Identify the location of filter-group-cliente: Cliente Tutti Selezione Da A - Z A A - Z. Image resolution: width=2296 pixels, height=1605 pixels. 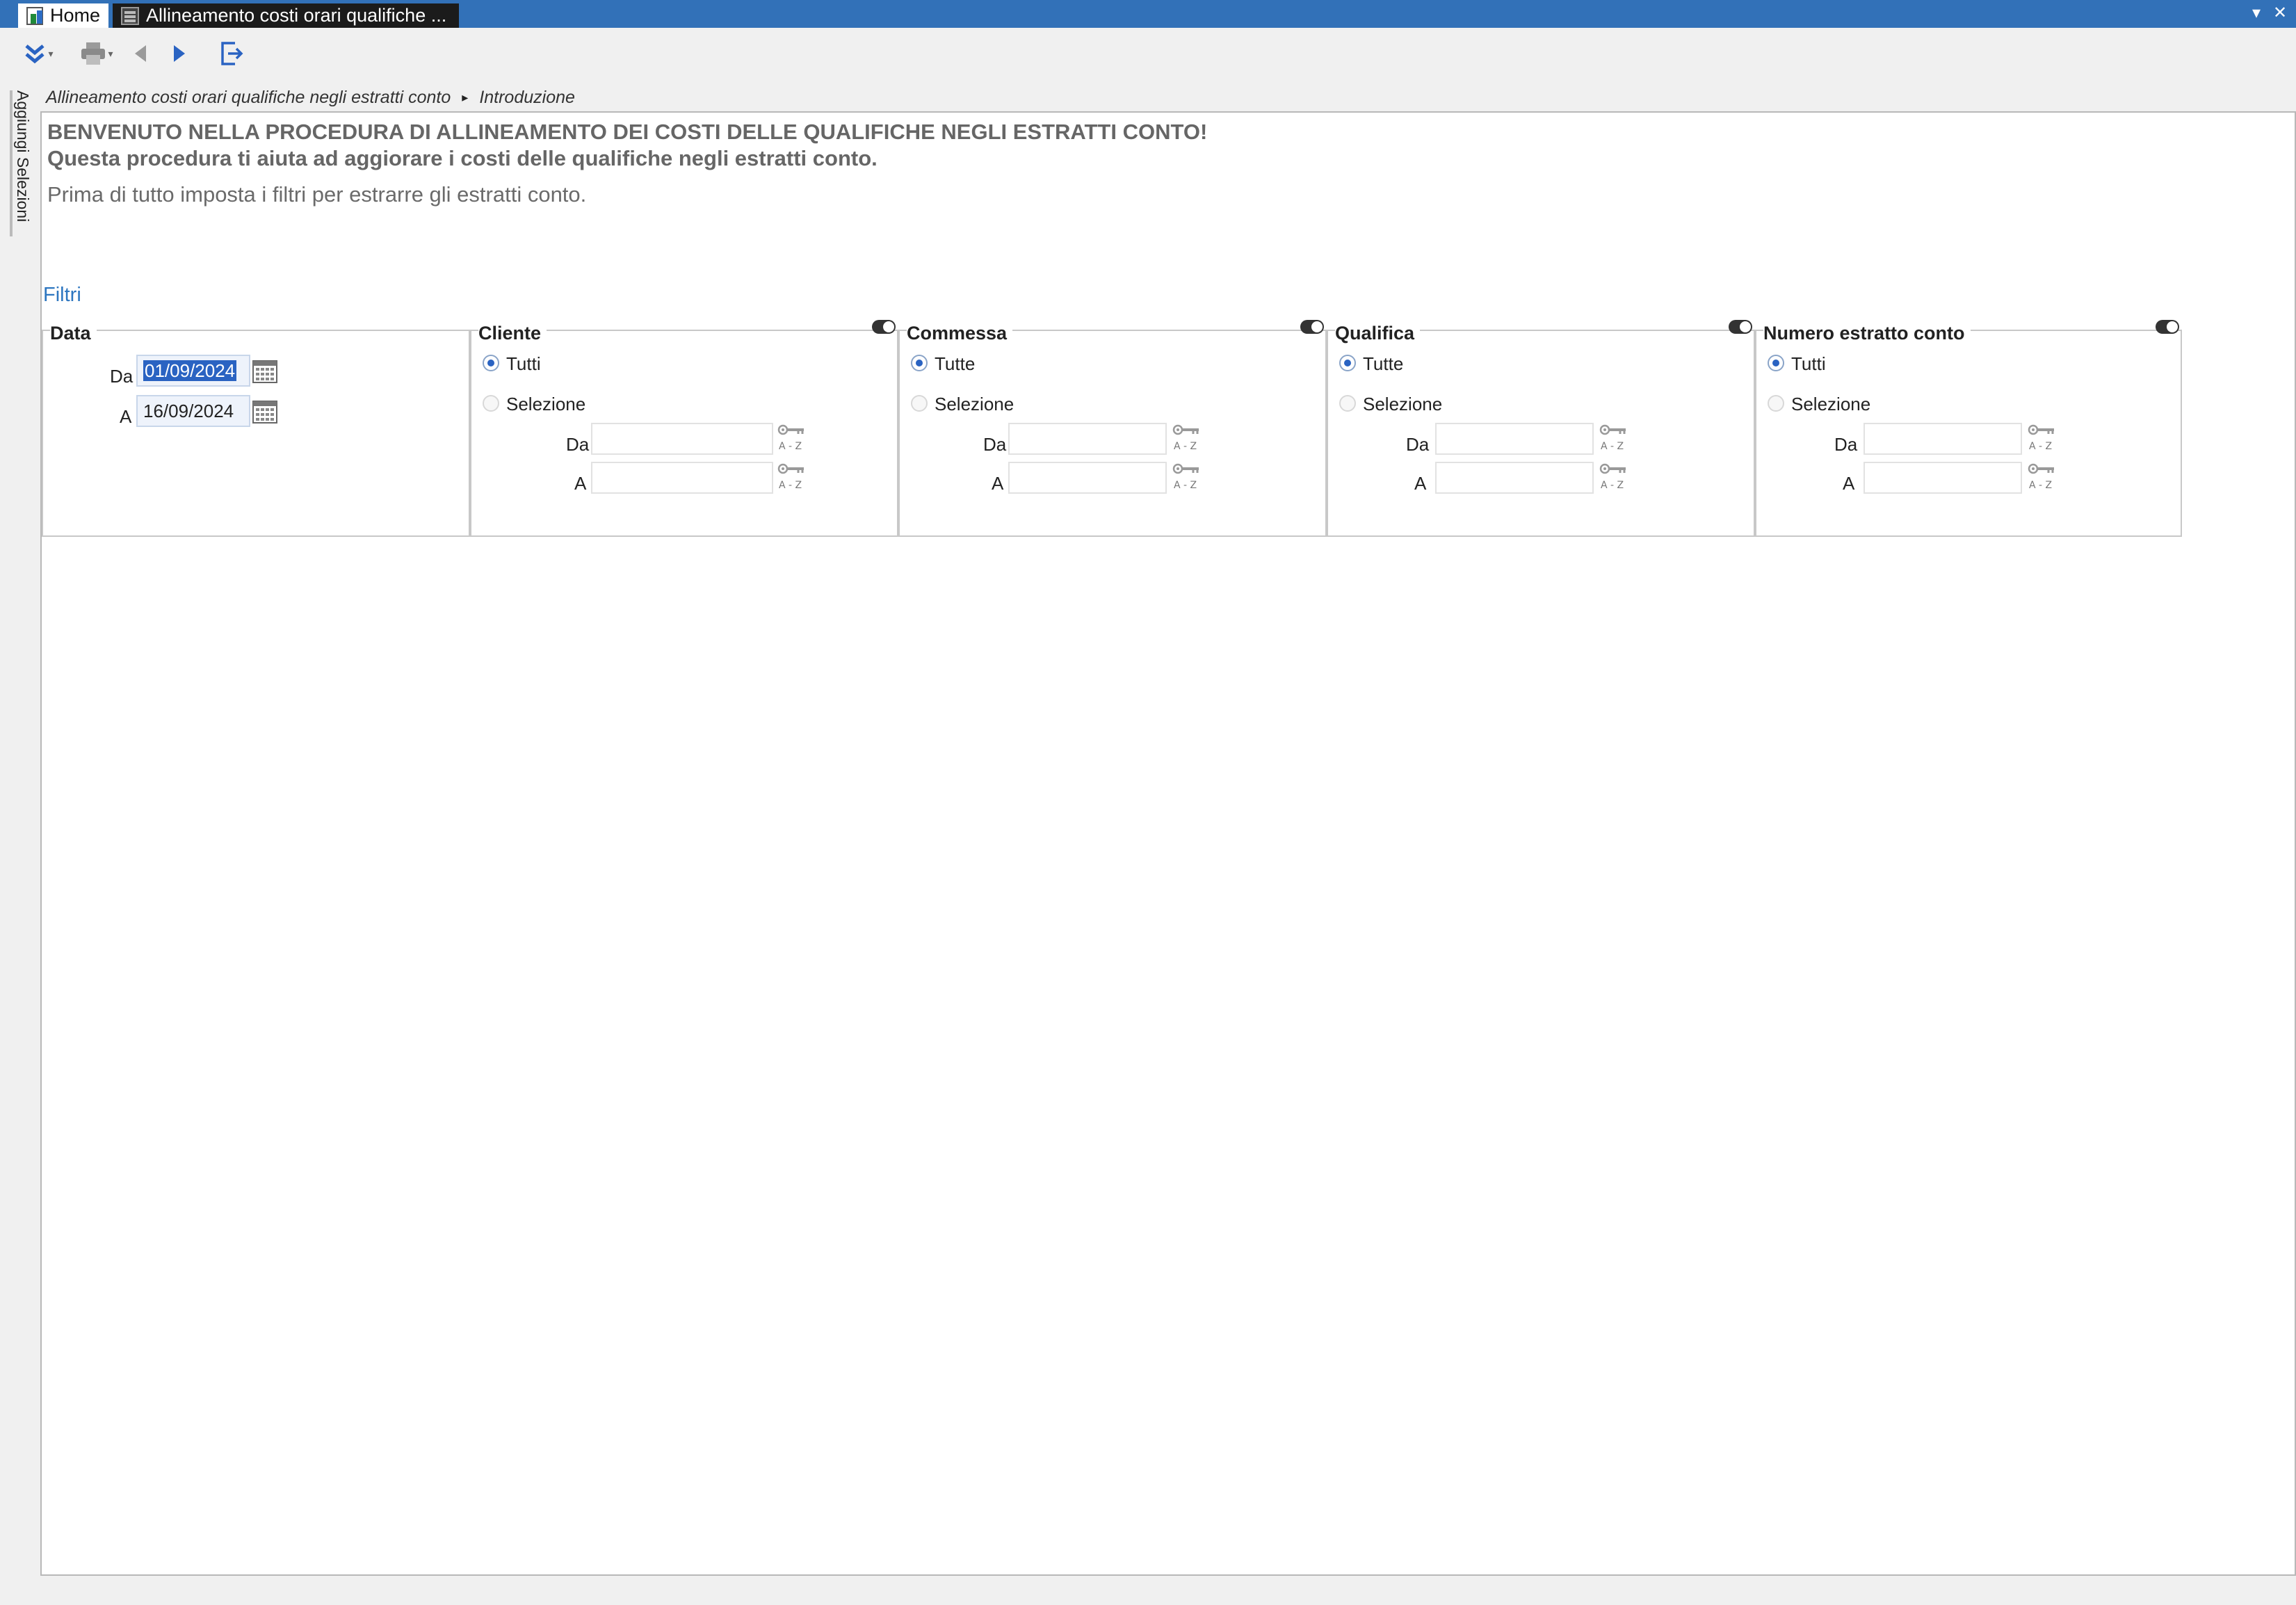
(684, 428).